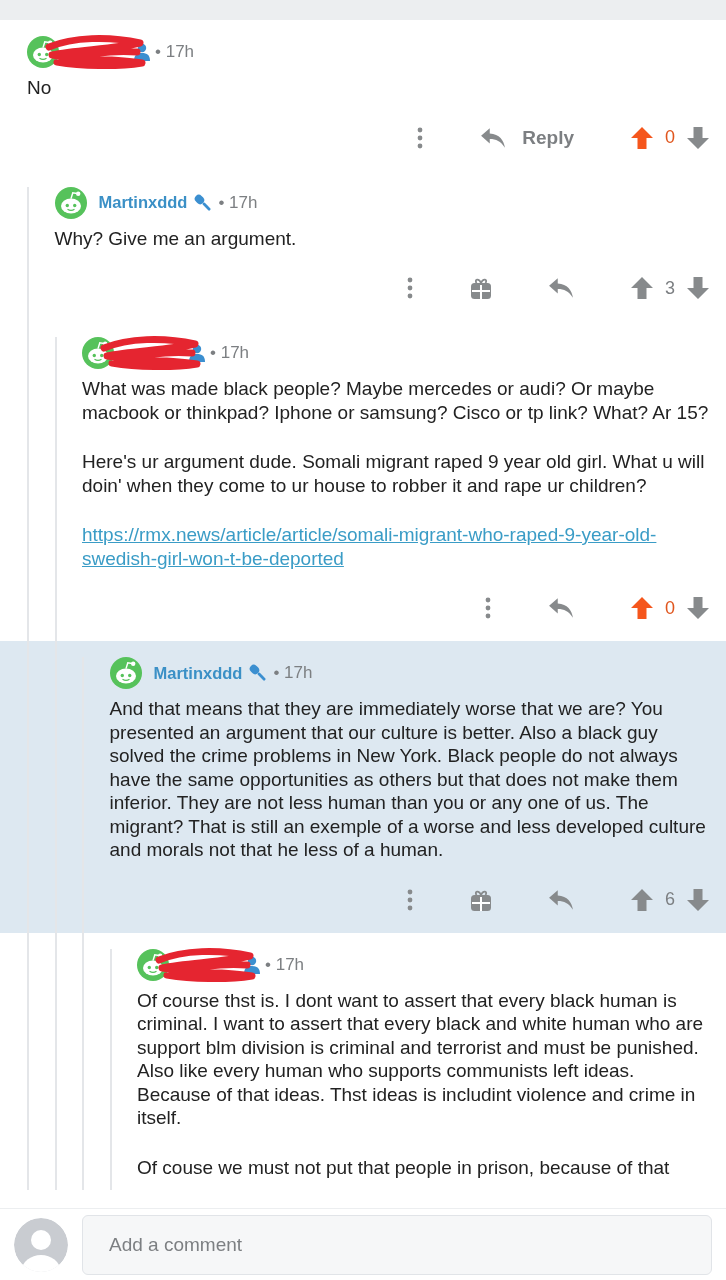  I want to click on comment-text: And that means that they are immediately worse that we are? You presented an argument that our culture is better. Also a black guy solved the crime problems in New York. Black people do not always have the same opportunities as others but that does not make them inferior. They are not less human than you or any one of us. The migrant? That is still an exemple of a worse and less developed culture and morals not that he less of a human., so click(408, 779).